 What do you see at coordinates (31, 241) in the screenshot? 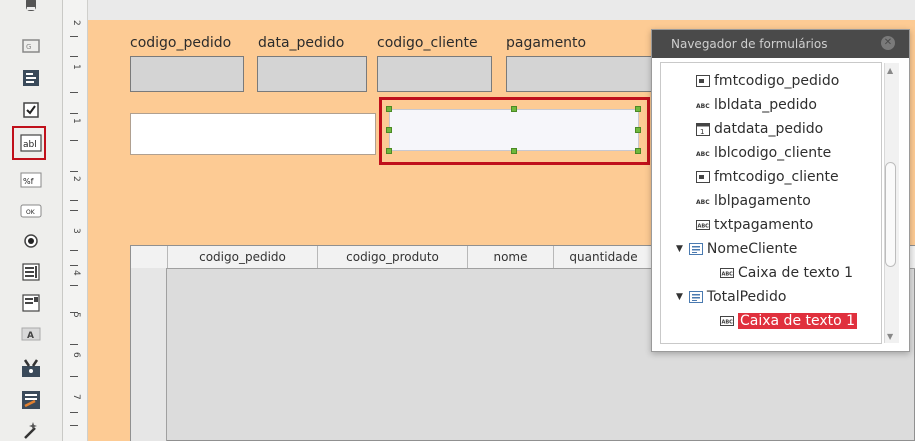
I see `option-button-icon` at bounding box center [31, 241].